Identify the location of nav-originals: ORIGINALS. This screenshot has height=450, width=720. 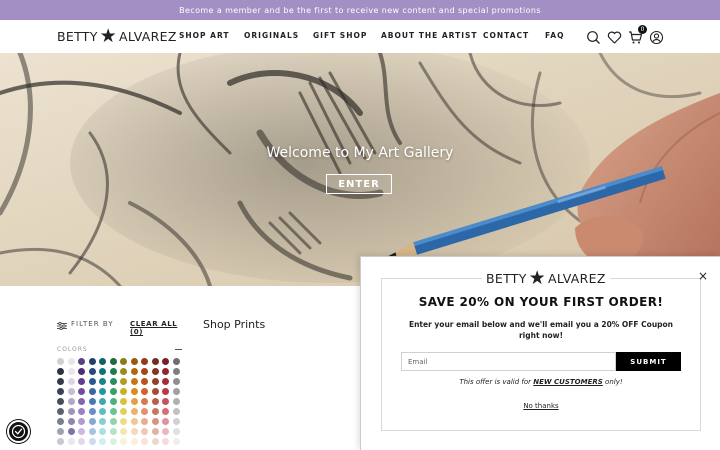
(271, 35).